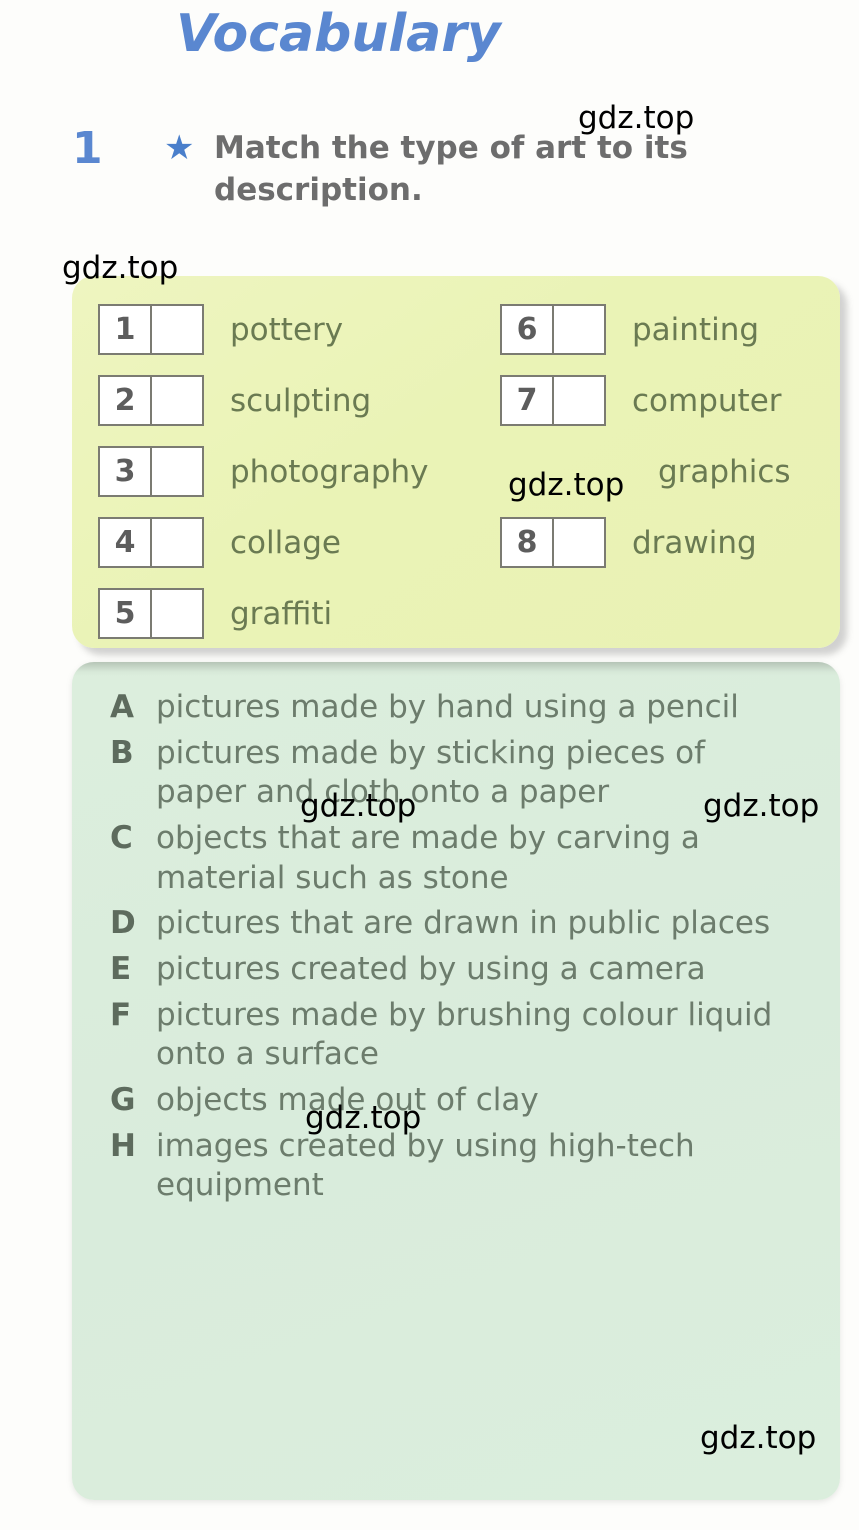 The width and height of the screenshot is (859, 1530). What do you see at coordinates (126, 471) in the screenshot?
I see `term-number: 3` at bounding box center [126, 471].